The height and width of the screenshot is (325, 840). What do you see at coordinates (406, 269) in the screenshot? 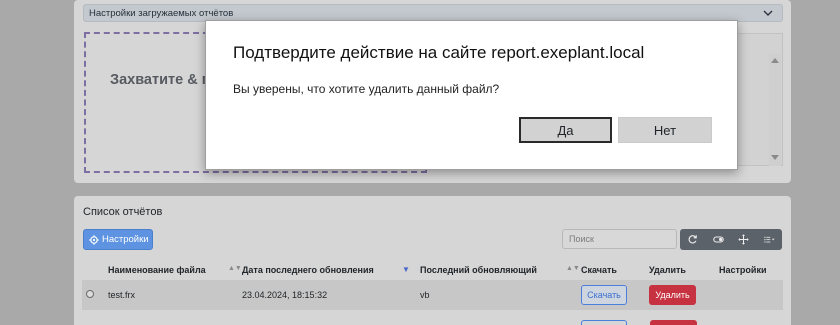
I see `sort-desc-icon: ▼` at bounding box center [406, 269].